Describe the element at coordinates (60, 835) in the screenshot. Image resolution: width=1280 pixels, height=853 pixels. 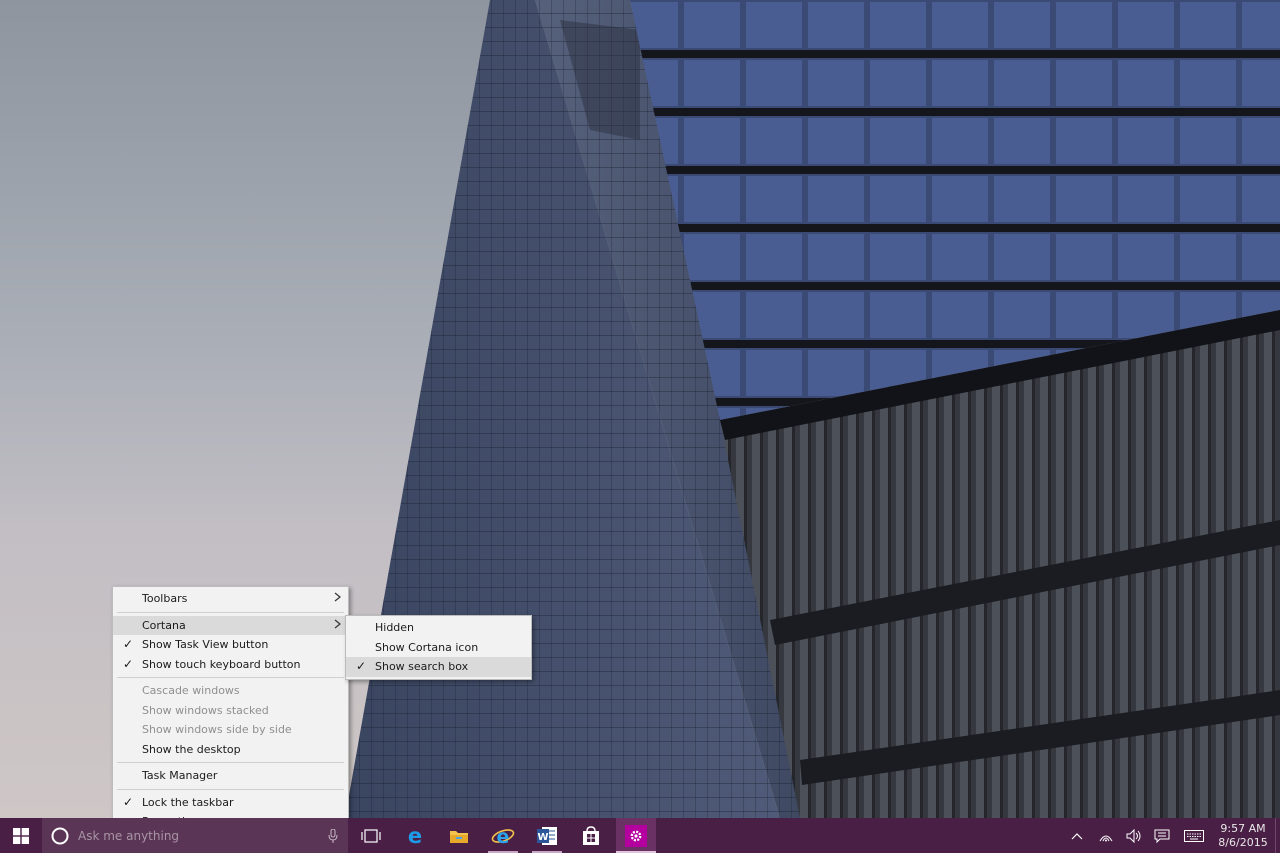
I see `cortana-icon` at that location.